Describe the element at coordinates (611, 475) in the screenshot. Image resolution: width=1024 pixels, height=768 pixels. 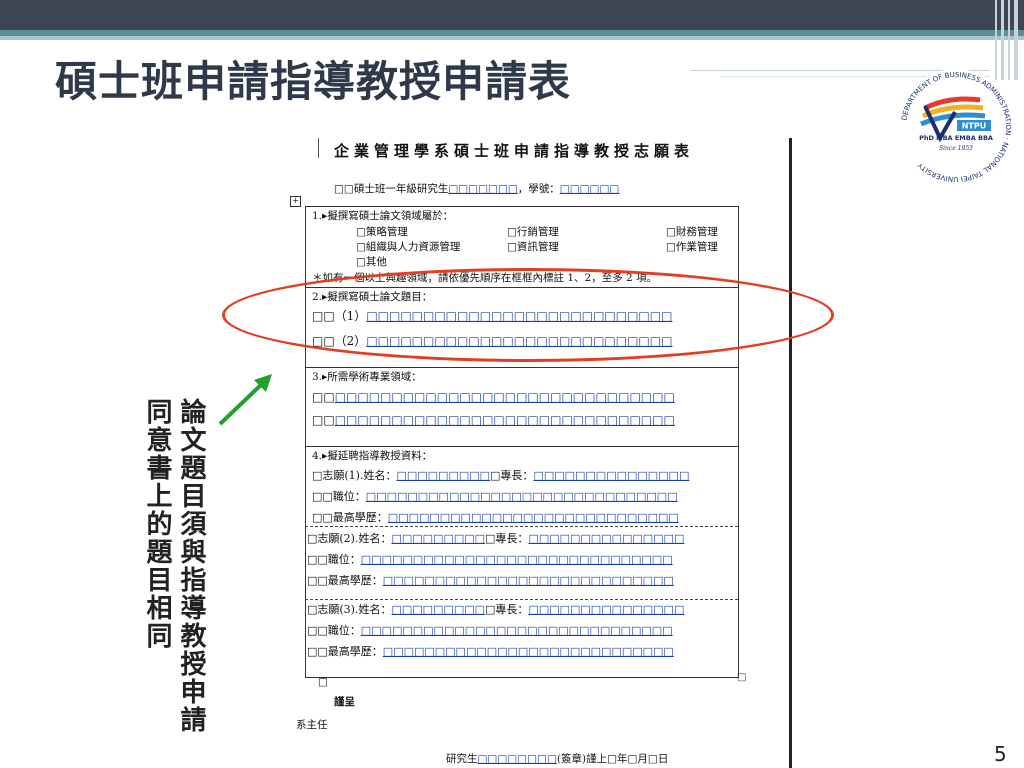
I see `choice1-specialty-blank: □□□□□□□□□□□□□□□` at that location.